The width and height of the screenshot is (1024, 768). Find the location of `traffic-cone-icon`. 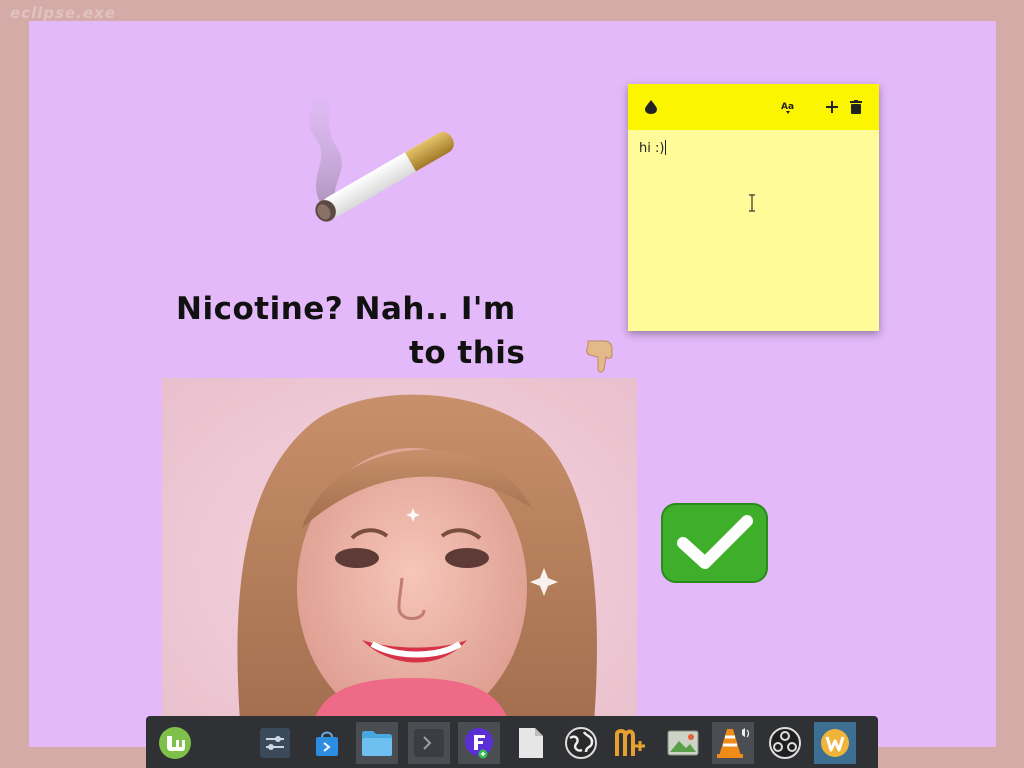

traffic-cone-icon is located at coordinates (733, 743).